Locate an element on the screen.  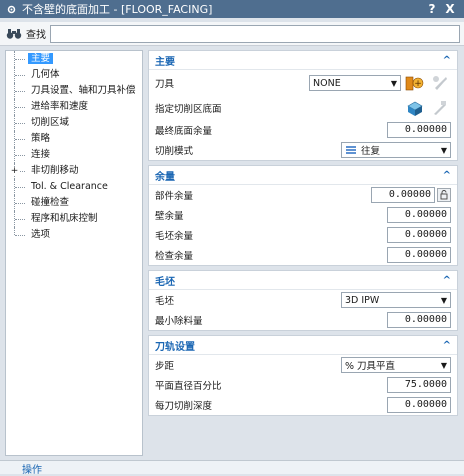
cut-mode-value: 往复 is located at coordinates (371, 151).